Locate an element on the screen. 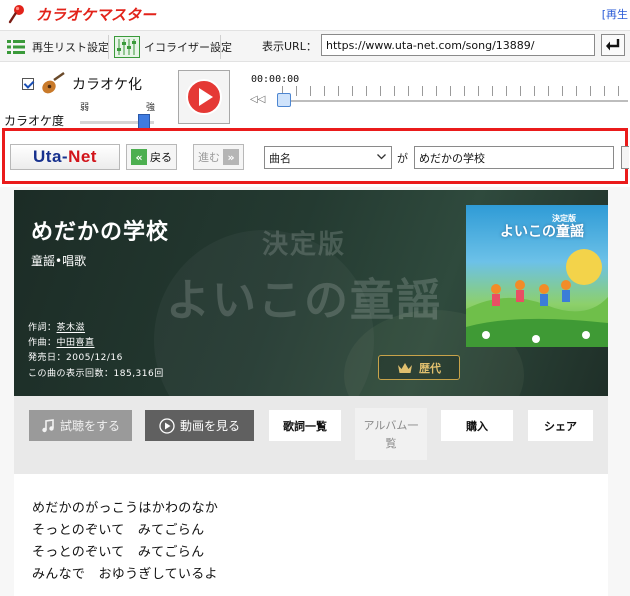 This screenshot has width=630, height=596. play-icon is located at coordinates (204, 97).